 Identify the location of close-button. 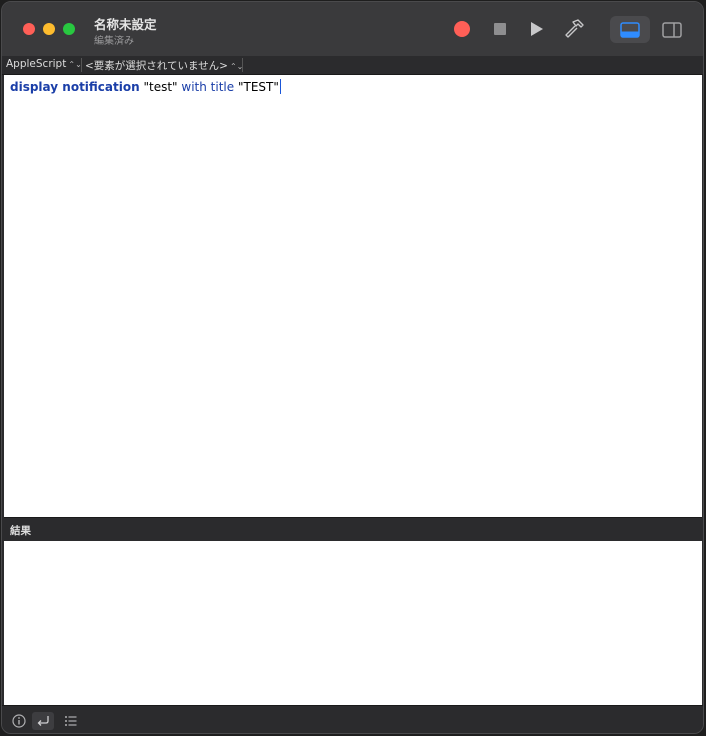
(29, 29).